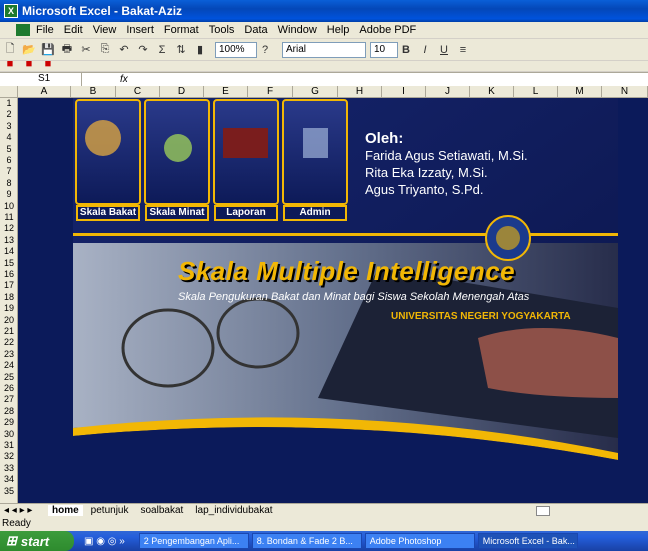  I want to click on pdf-icon: ■, so click(10, 64).